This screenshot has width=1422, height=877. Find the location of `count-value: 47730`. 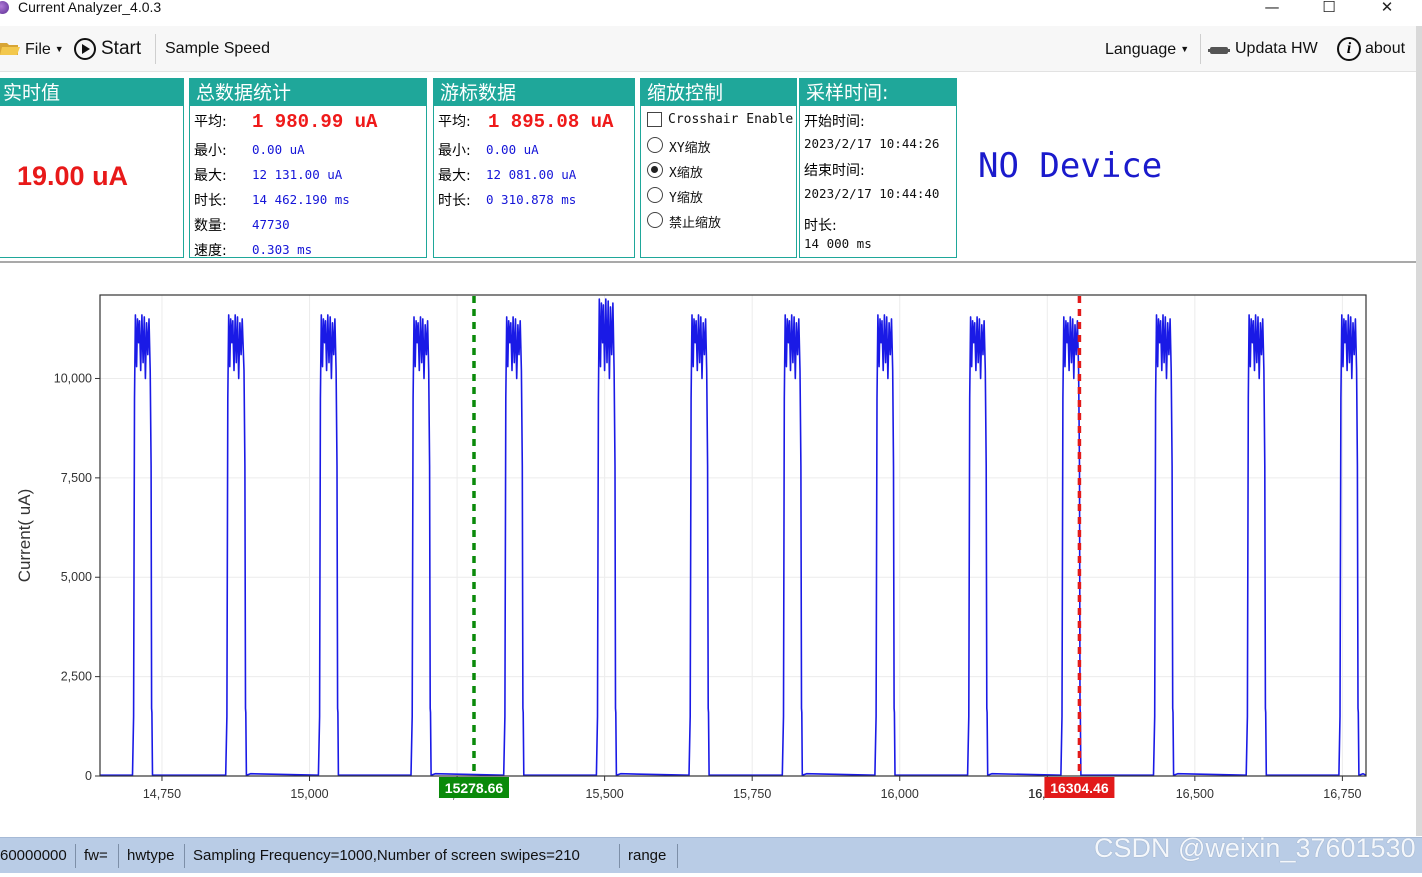

count-value: 47730 is located at coordinates (271, 224).